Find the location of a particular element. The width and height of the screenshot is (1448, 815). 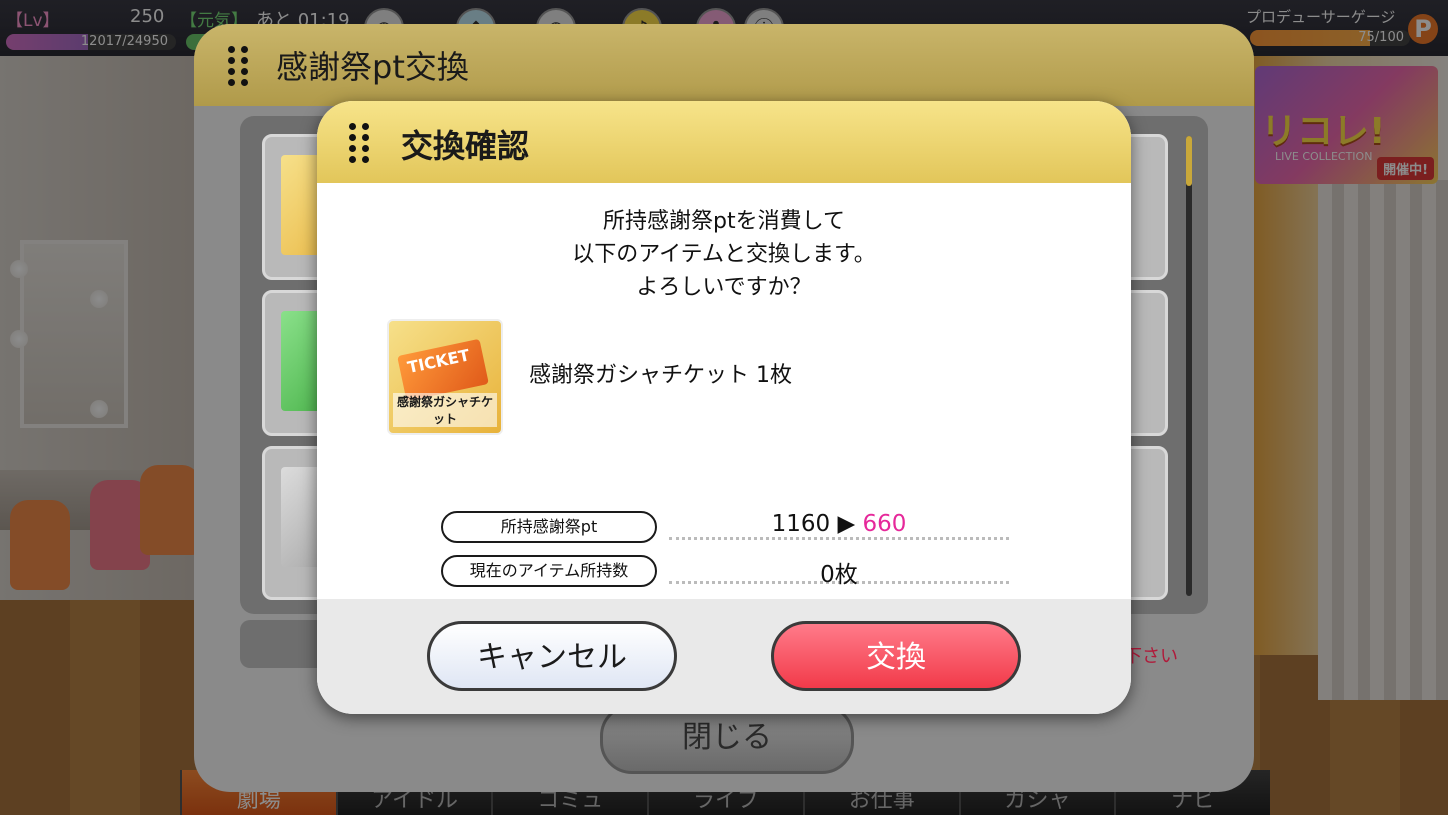

points-value: 1160 ▶ 660 is located at coordinates (839, 524).